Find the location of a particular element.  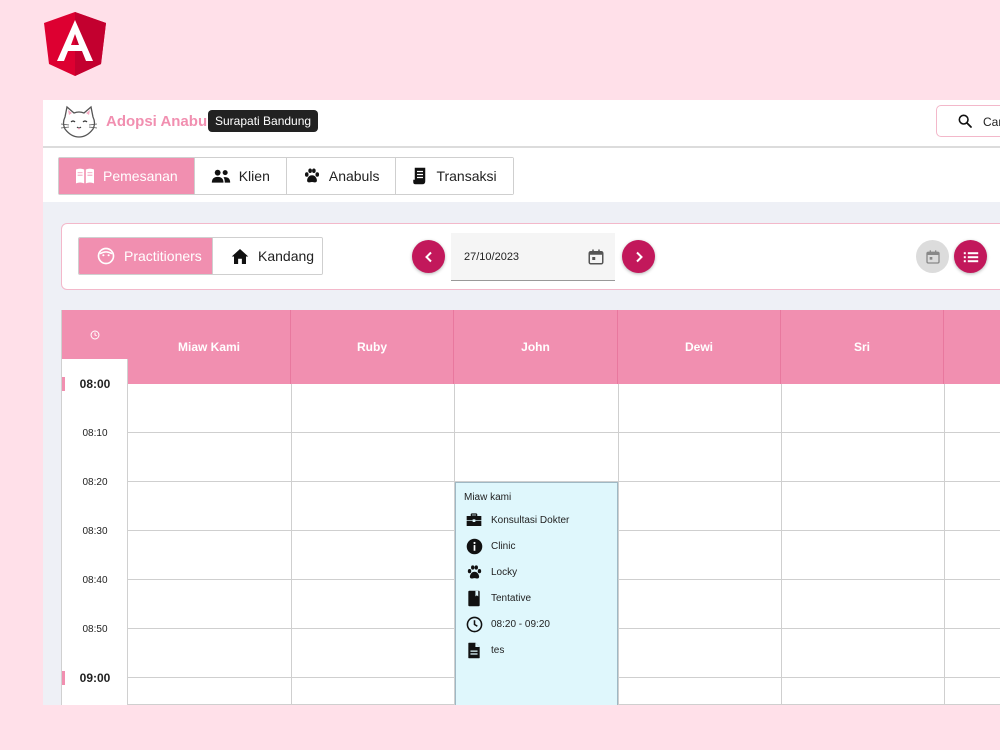

time-column-header is located at coordinates (95, 334).